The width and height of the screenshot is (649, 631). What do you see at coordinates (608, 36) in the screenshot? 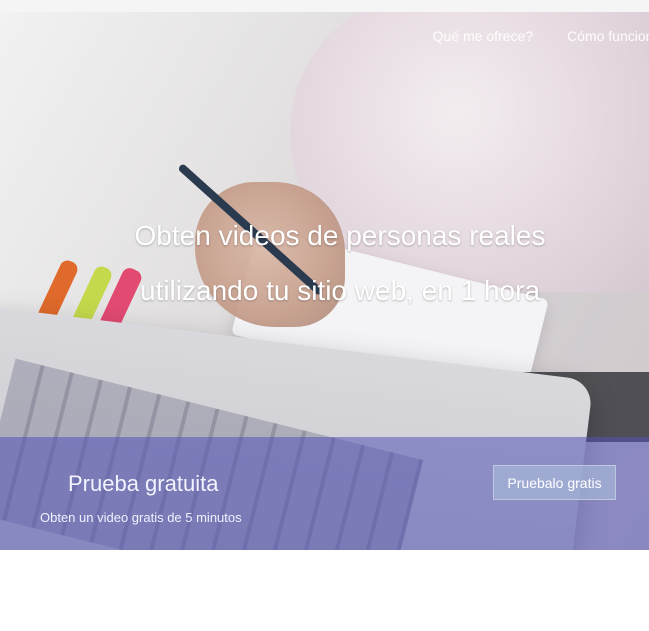
I see `nav-link-como-funciona: Cómo funciona?` at bounding box center [608, 36].